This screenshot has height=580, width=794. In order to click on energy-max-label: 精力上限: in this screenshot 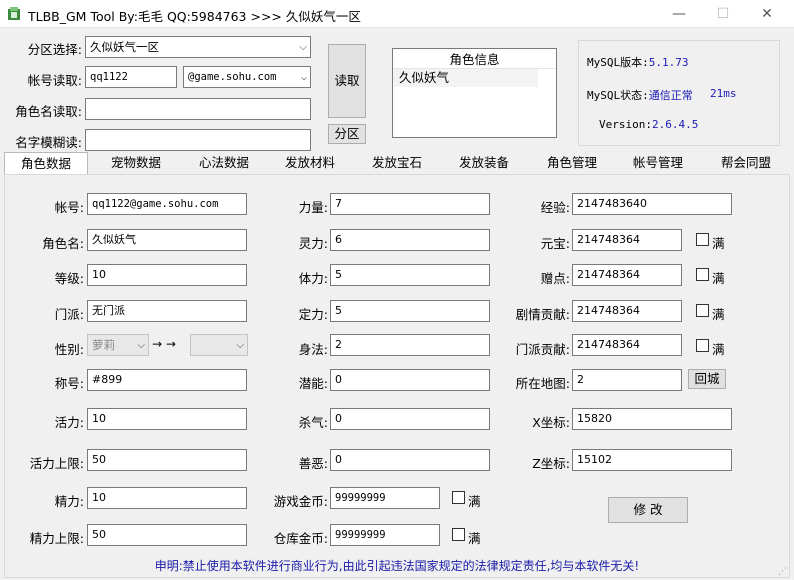, I will do `click(56, 538)`.